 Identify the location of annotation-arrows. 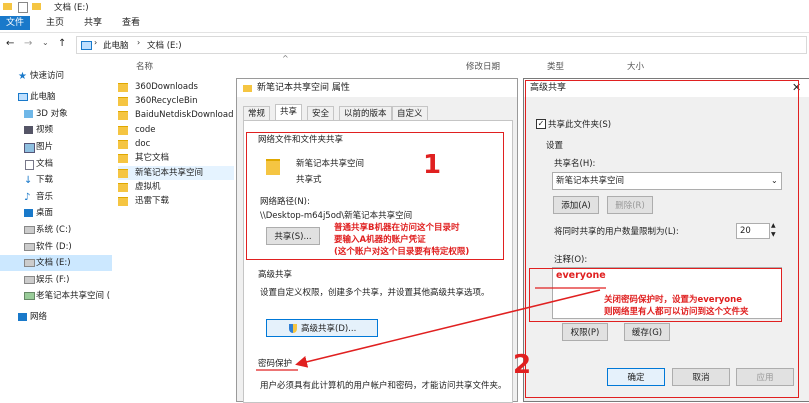
(431, 329).